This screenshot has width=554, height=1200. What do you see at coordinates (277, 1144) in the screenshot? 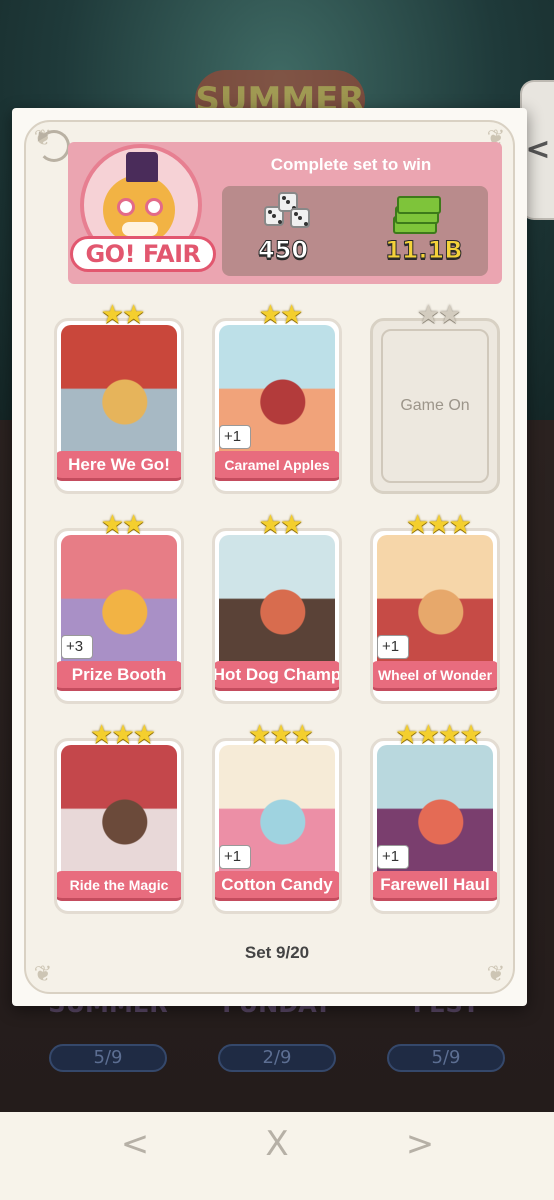
I see `close-button: X` at bounding box center [277, 1144].